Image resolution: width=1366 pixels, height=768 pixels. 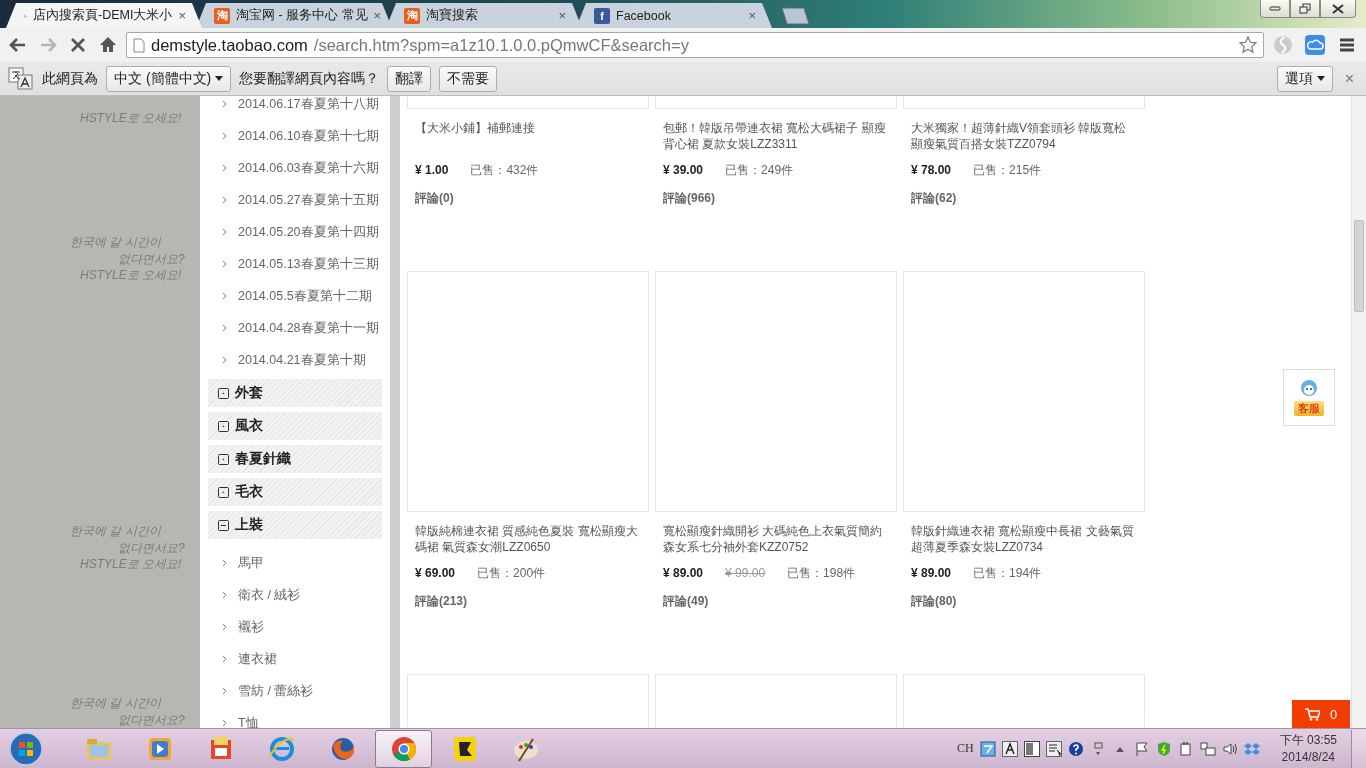 I want to click on sidebar-link: 衛衣 / 絨衫, so click(x=269, y=595).